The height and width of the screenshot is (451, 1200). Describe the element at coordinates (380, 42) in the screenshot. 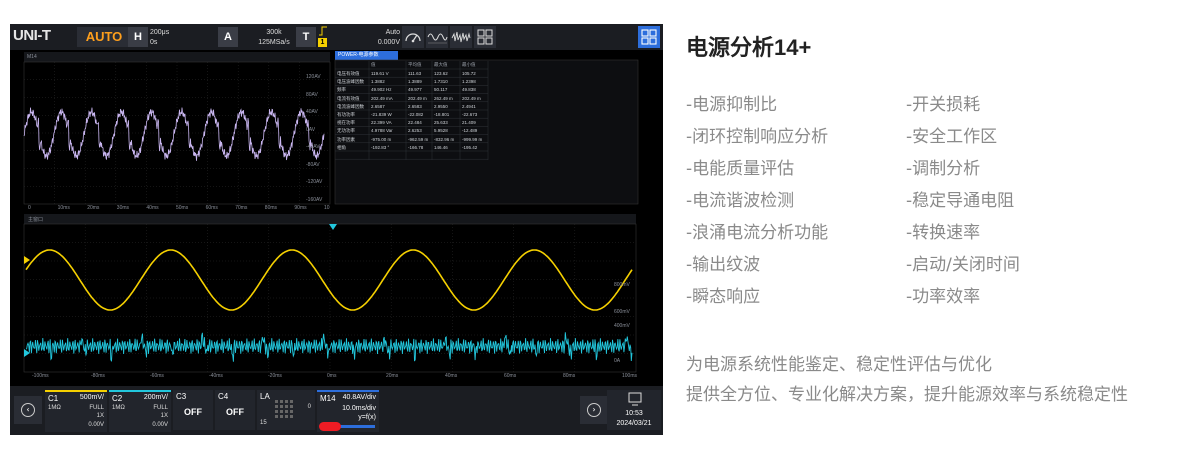

I see `trigger-level-value: 0.000V` at that location.